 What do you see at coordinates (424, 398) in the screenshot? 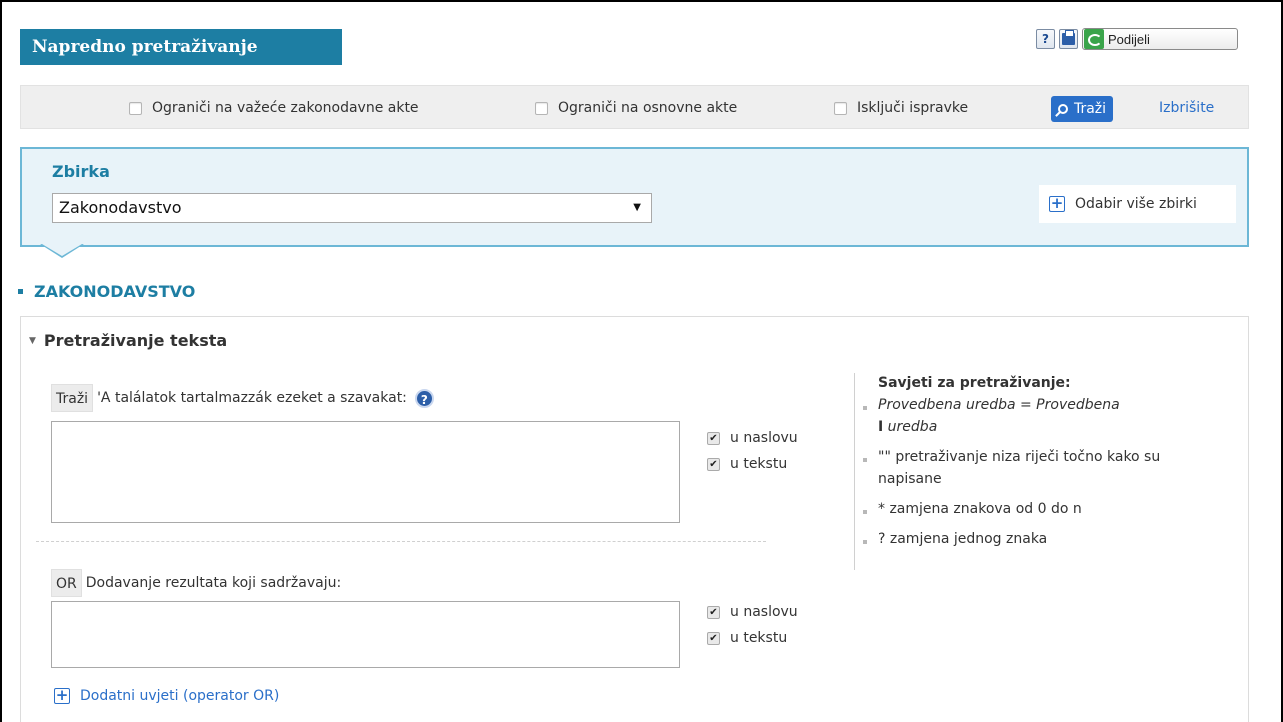
I see `help-circle-icon: ?` at bounding box center [424, 398].